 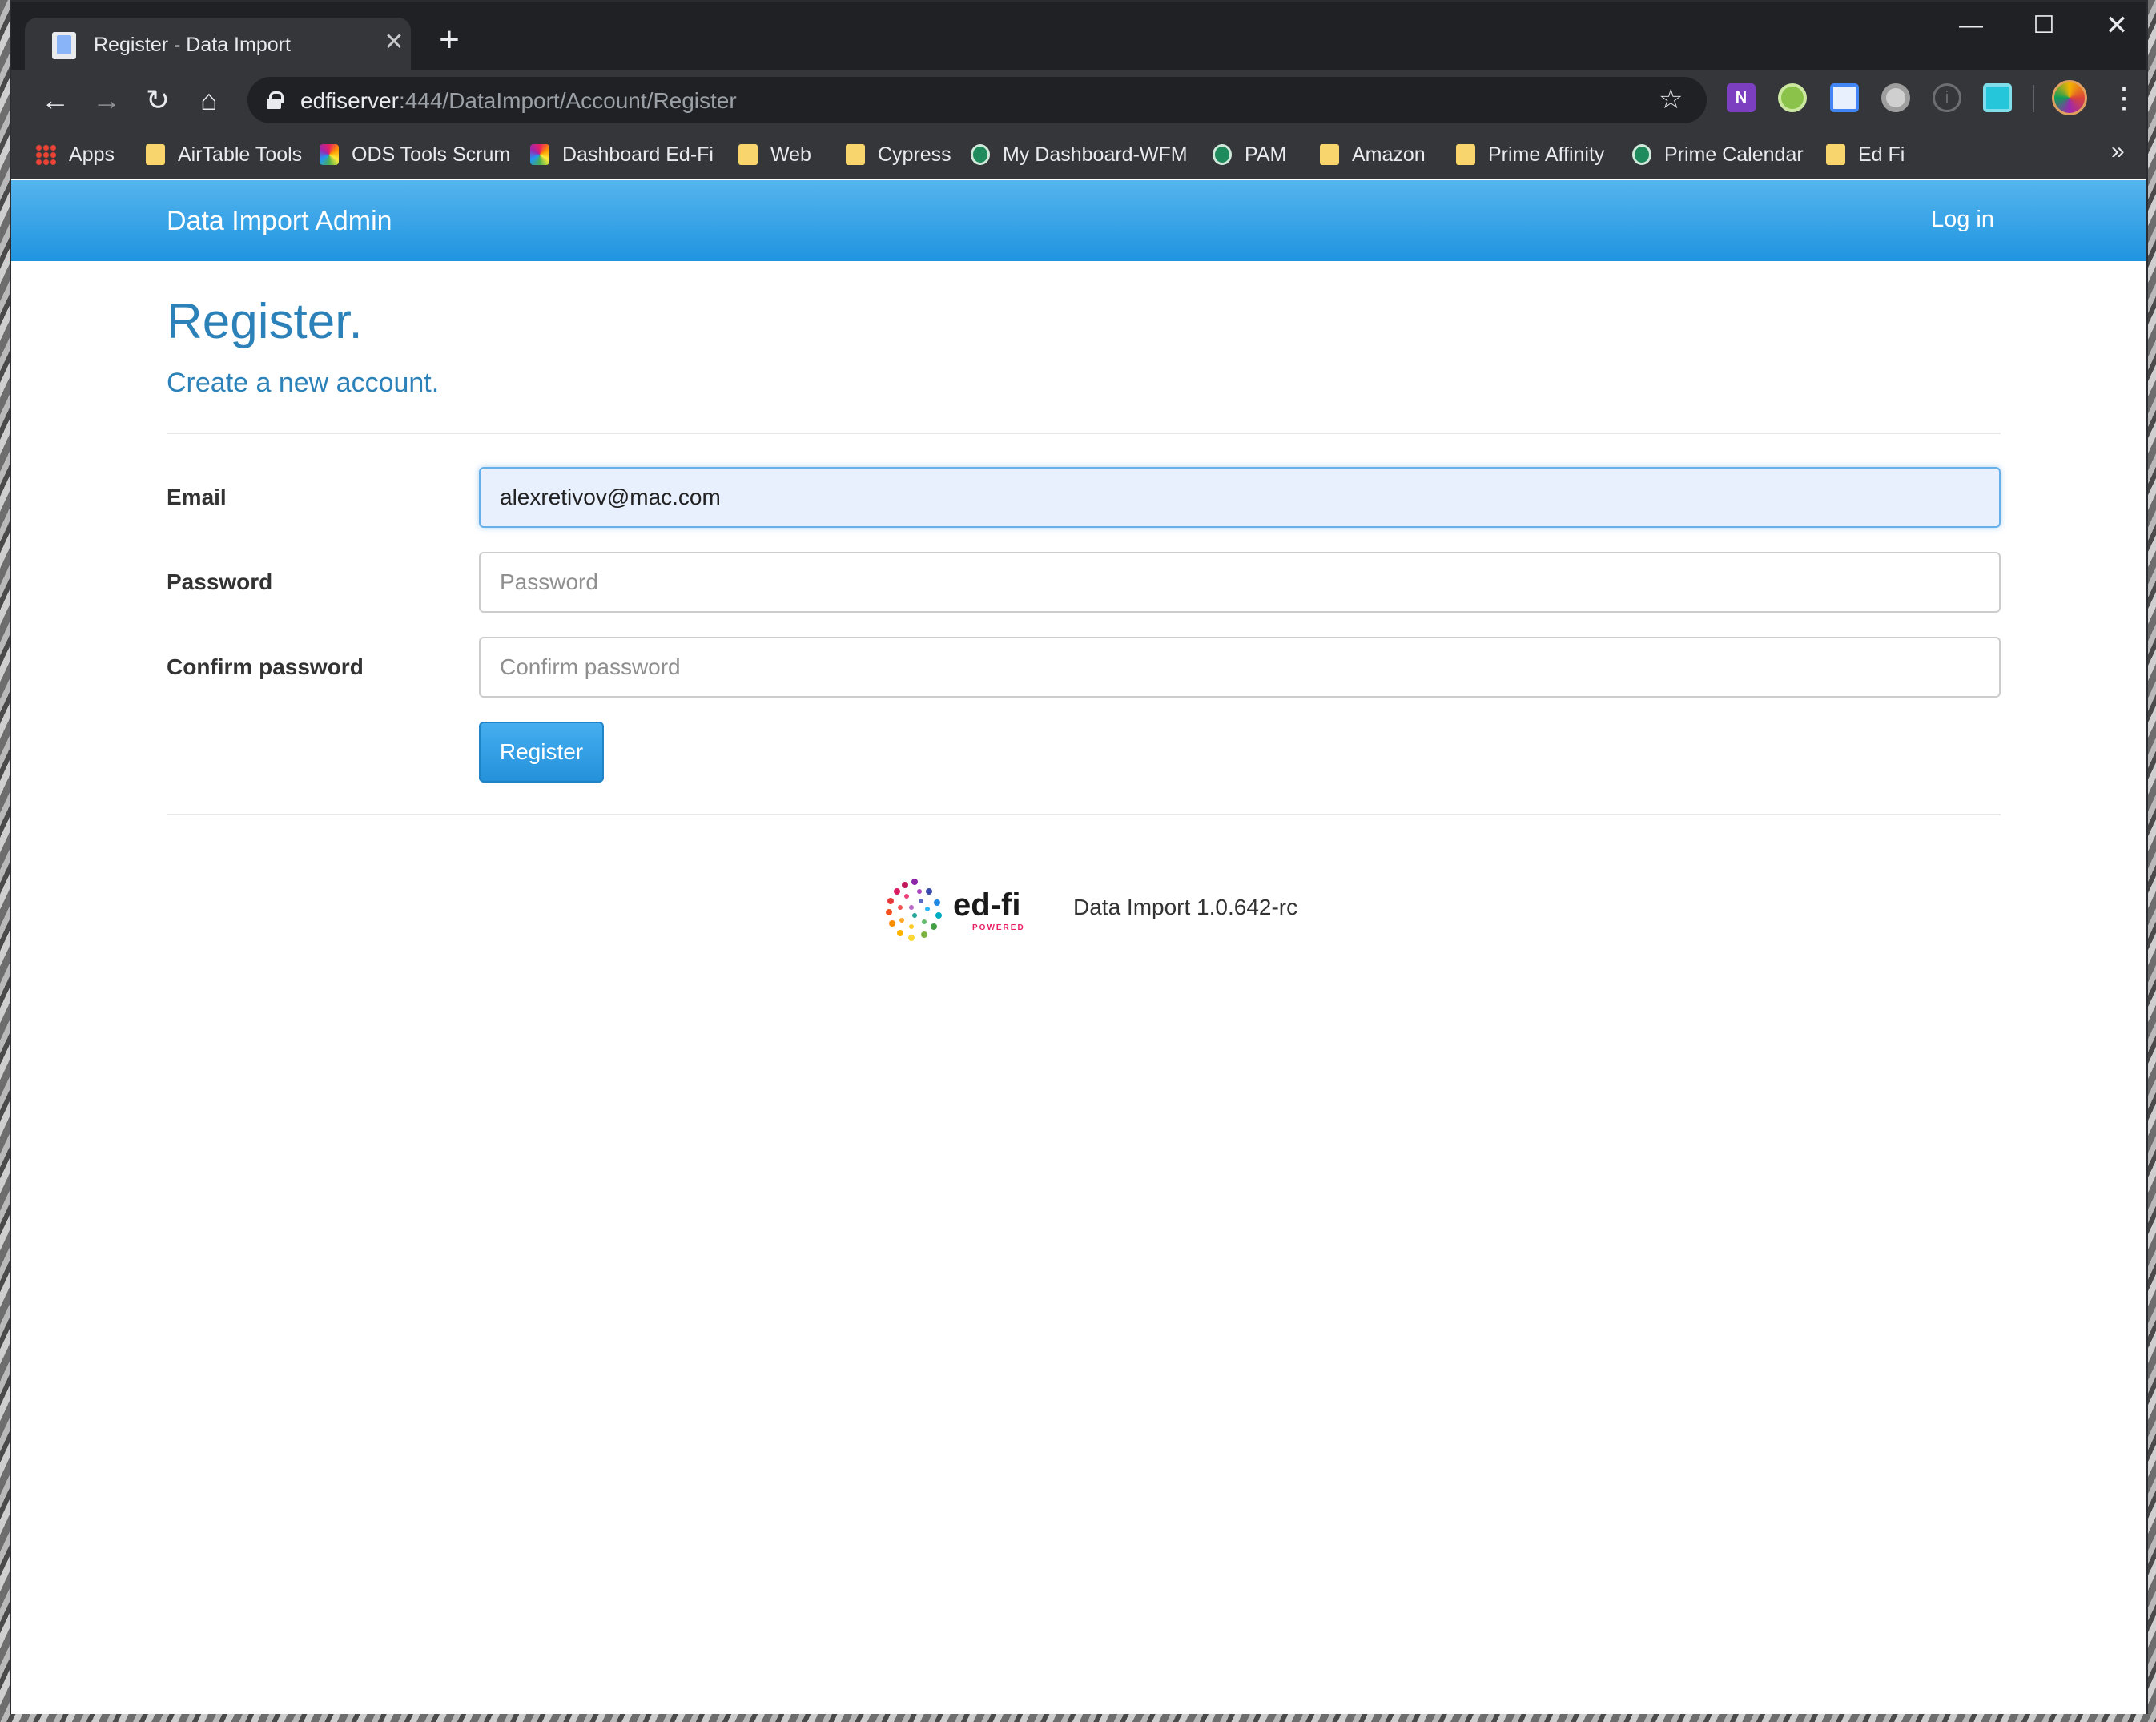 What do you see at coordinates (449, 40) in the screenshot?
I see `new-tab-button: +` at bounding box center [449, 40].